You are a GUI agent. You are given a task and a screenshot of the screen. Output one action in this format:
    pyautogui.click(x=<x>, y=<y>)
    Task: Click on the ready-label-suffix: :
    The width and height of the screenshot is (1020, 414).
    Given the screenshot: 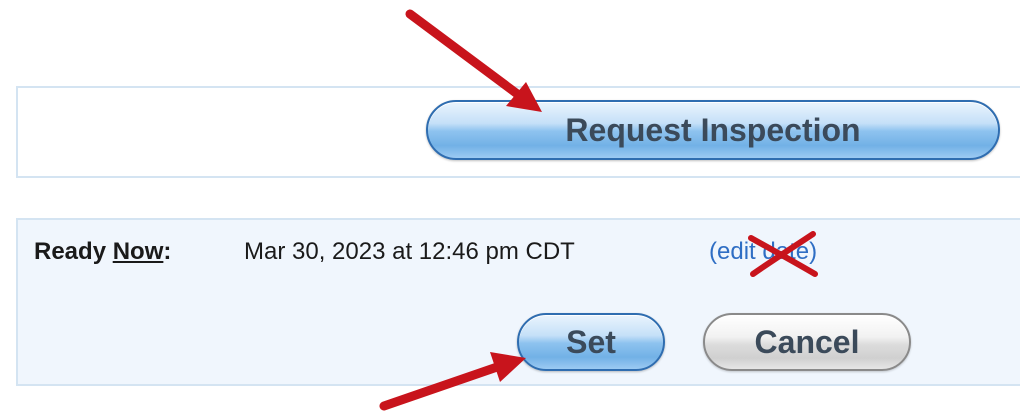 What is the action you would take?
    pyautogui.click(x=167, y=251)
    